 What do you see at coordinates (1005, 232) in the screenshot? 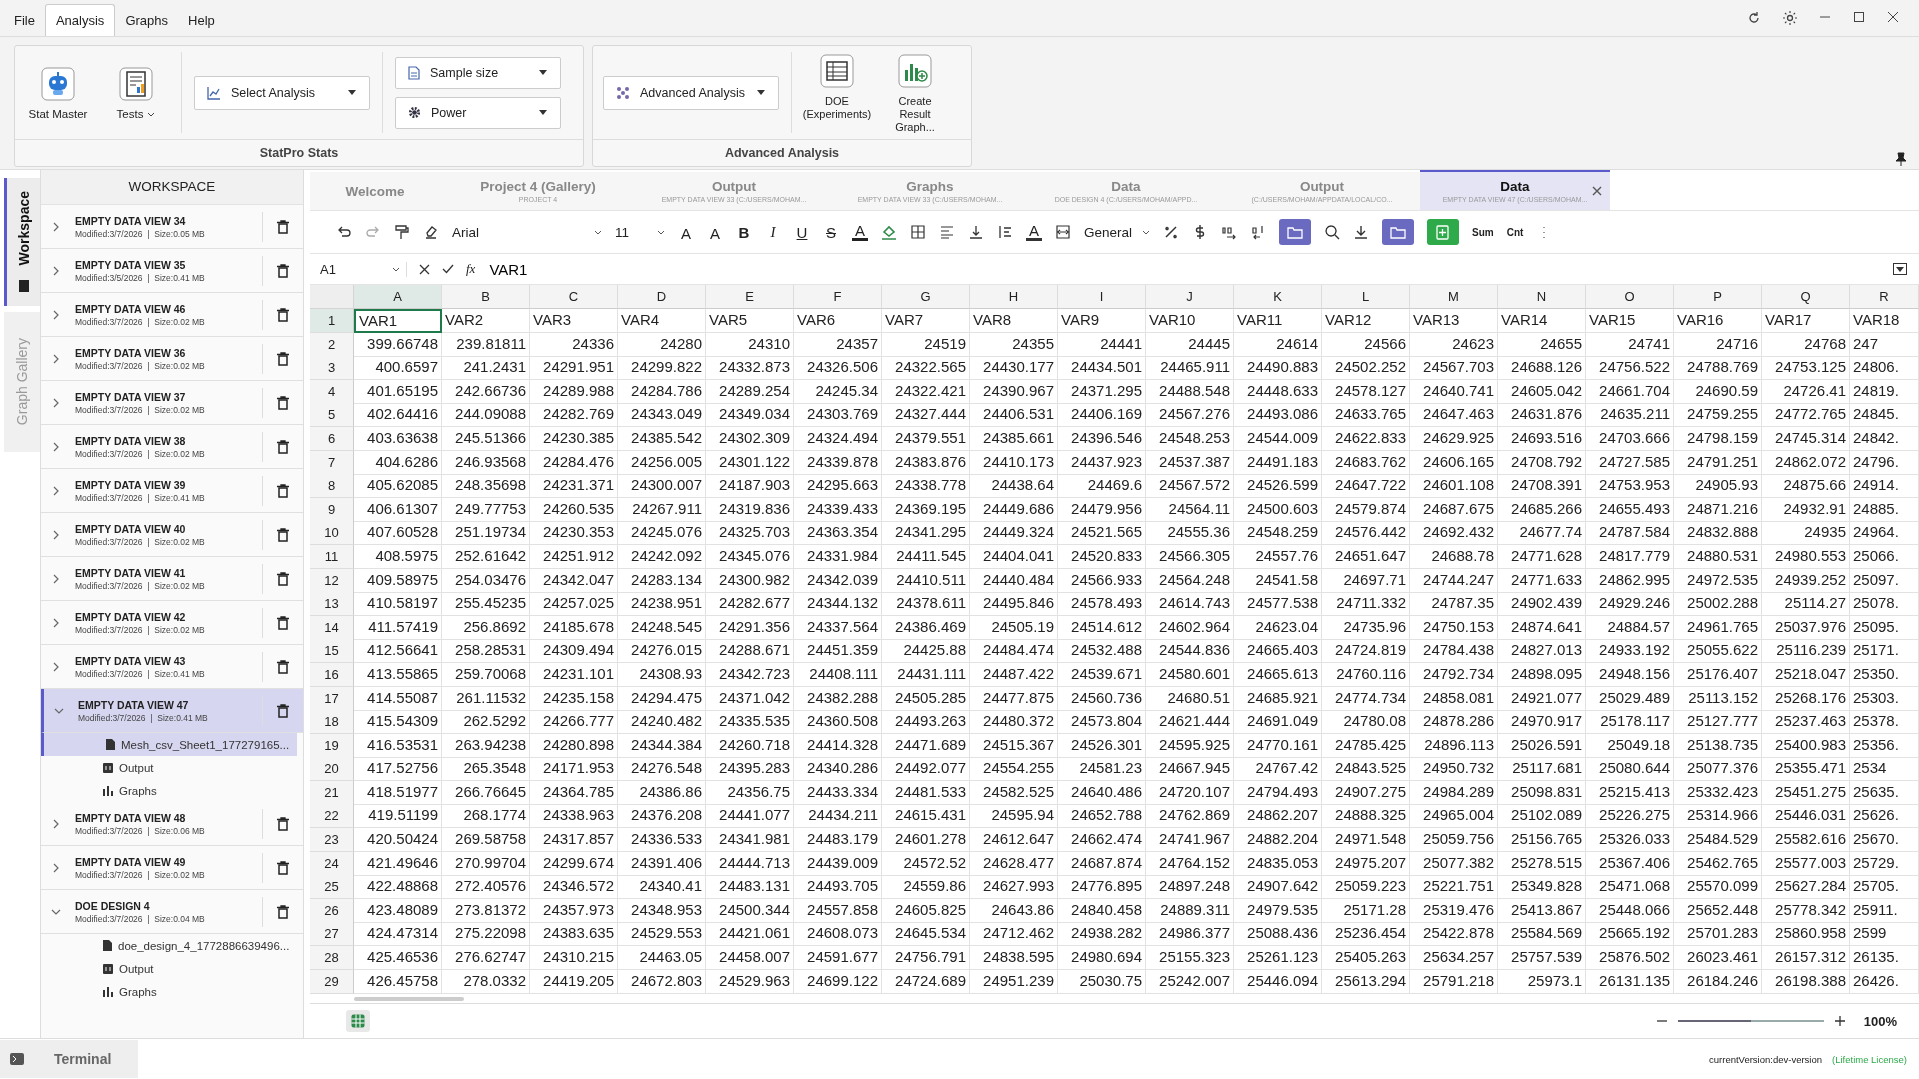
I see `text-wrap-icon` at bounding box center [1005, 232].